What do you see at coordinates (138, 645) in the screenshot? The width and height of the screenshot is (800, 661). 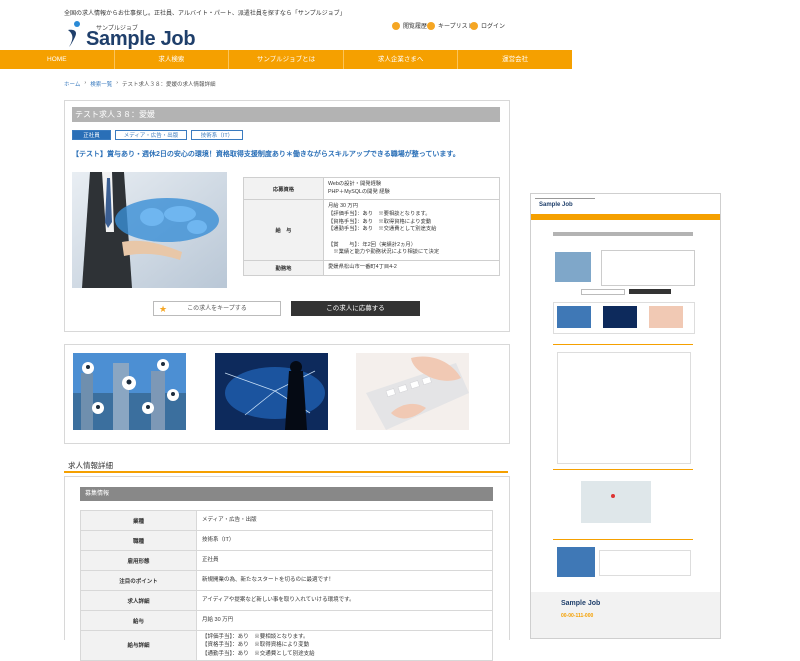 I see `detail-label: 給与詳細` at bounding box center [138, 645].